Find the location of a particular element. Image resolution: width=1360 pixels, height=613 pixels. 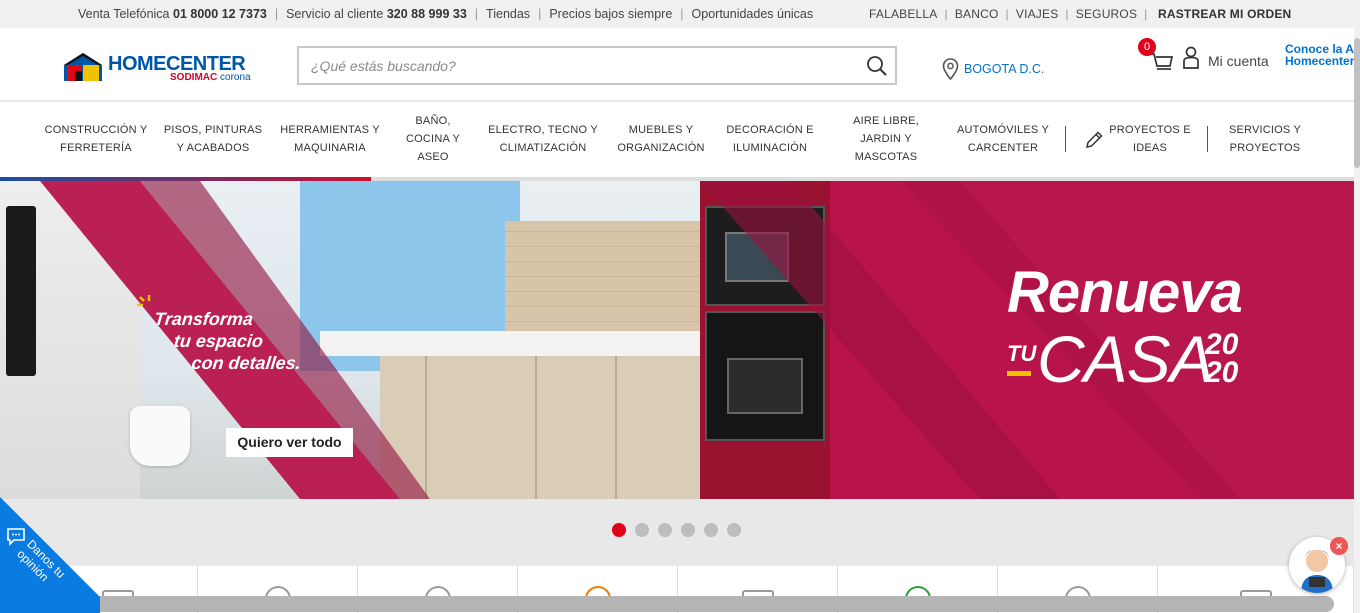

banco-link: BANCO is located at coordinates (977, 14).